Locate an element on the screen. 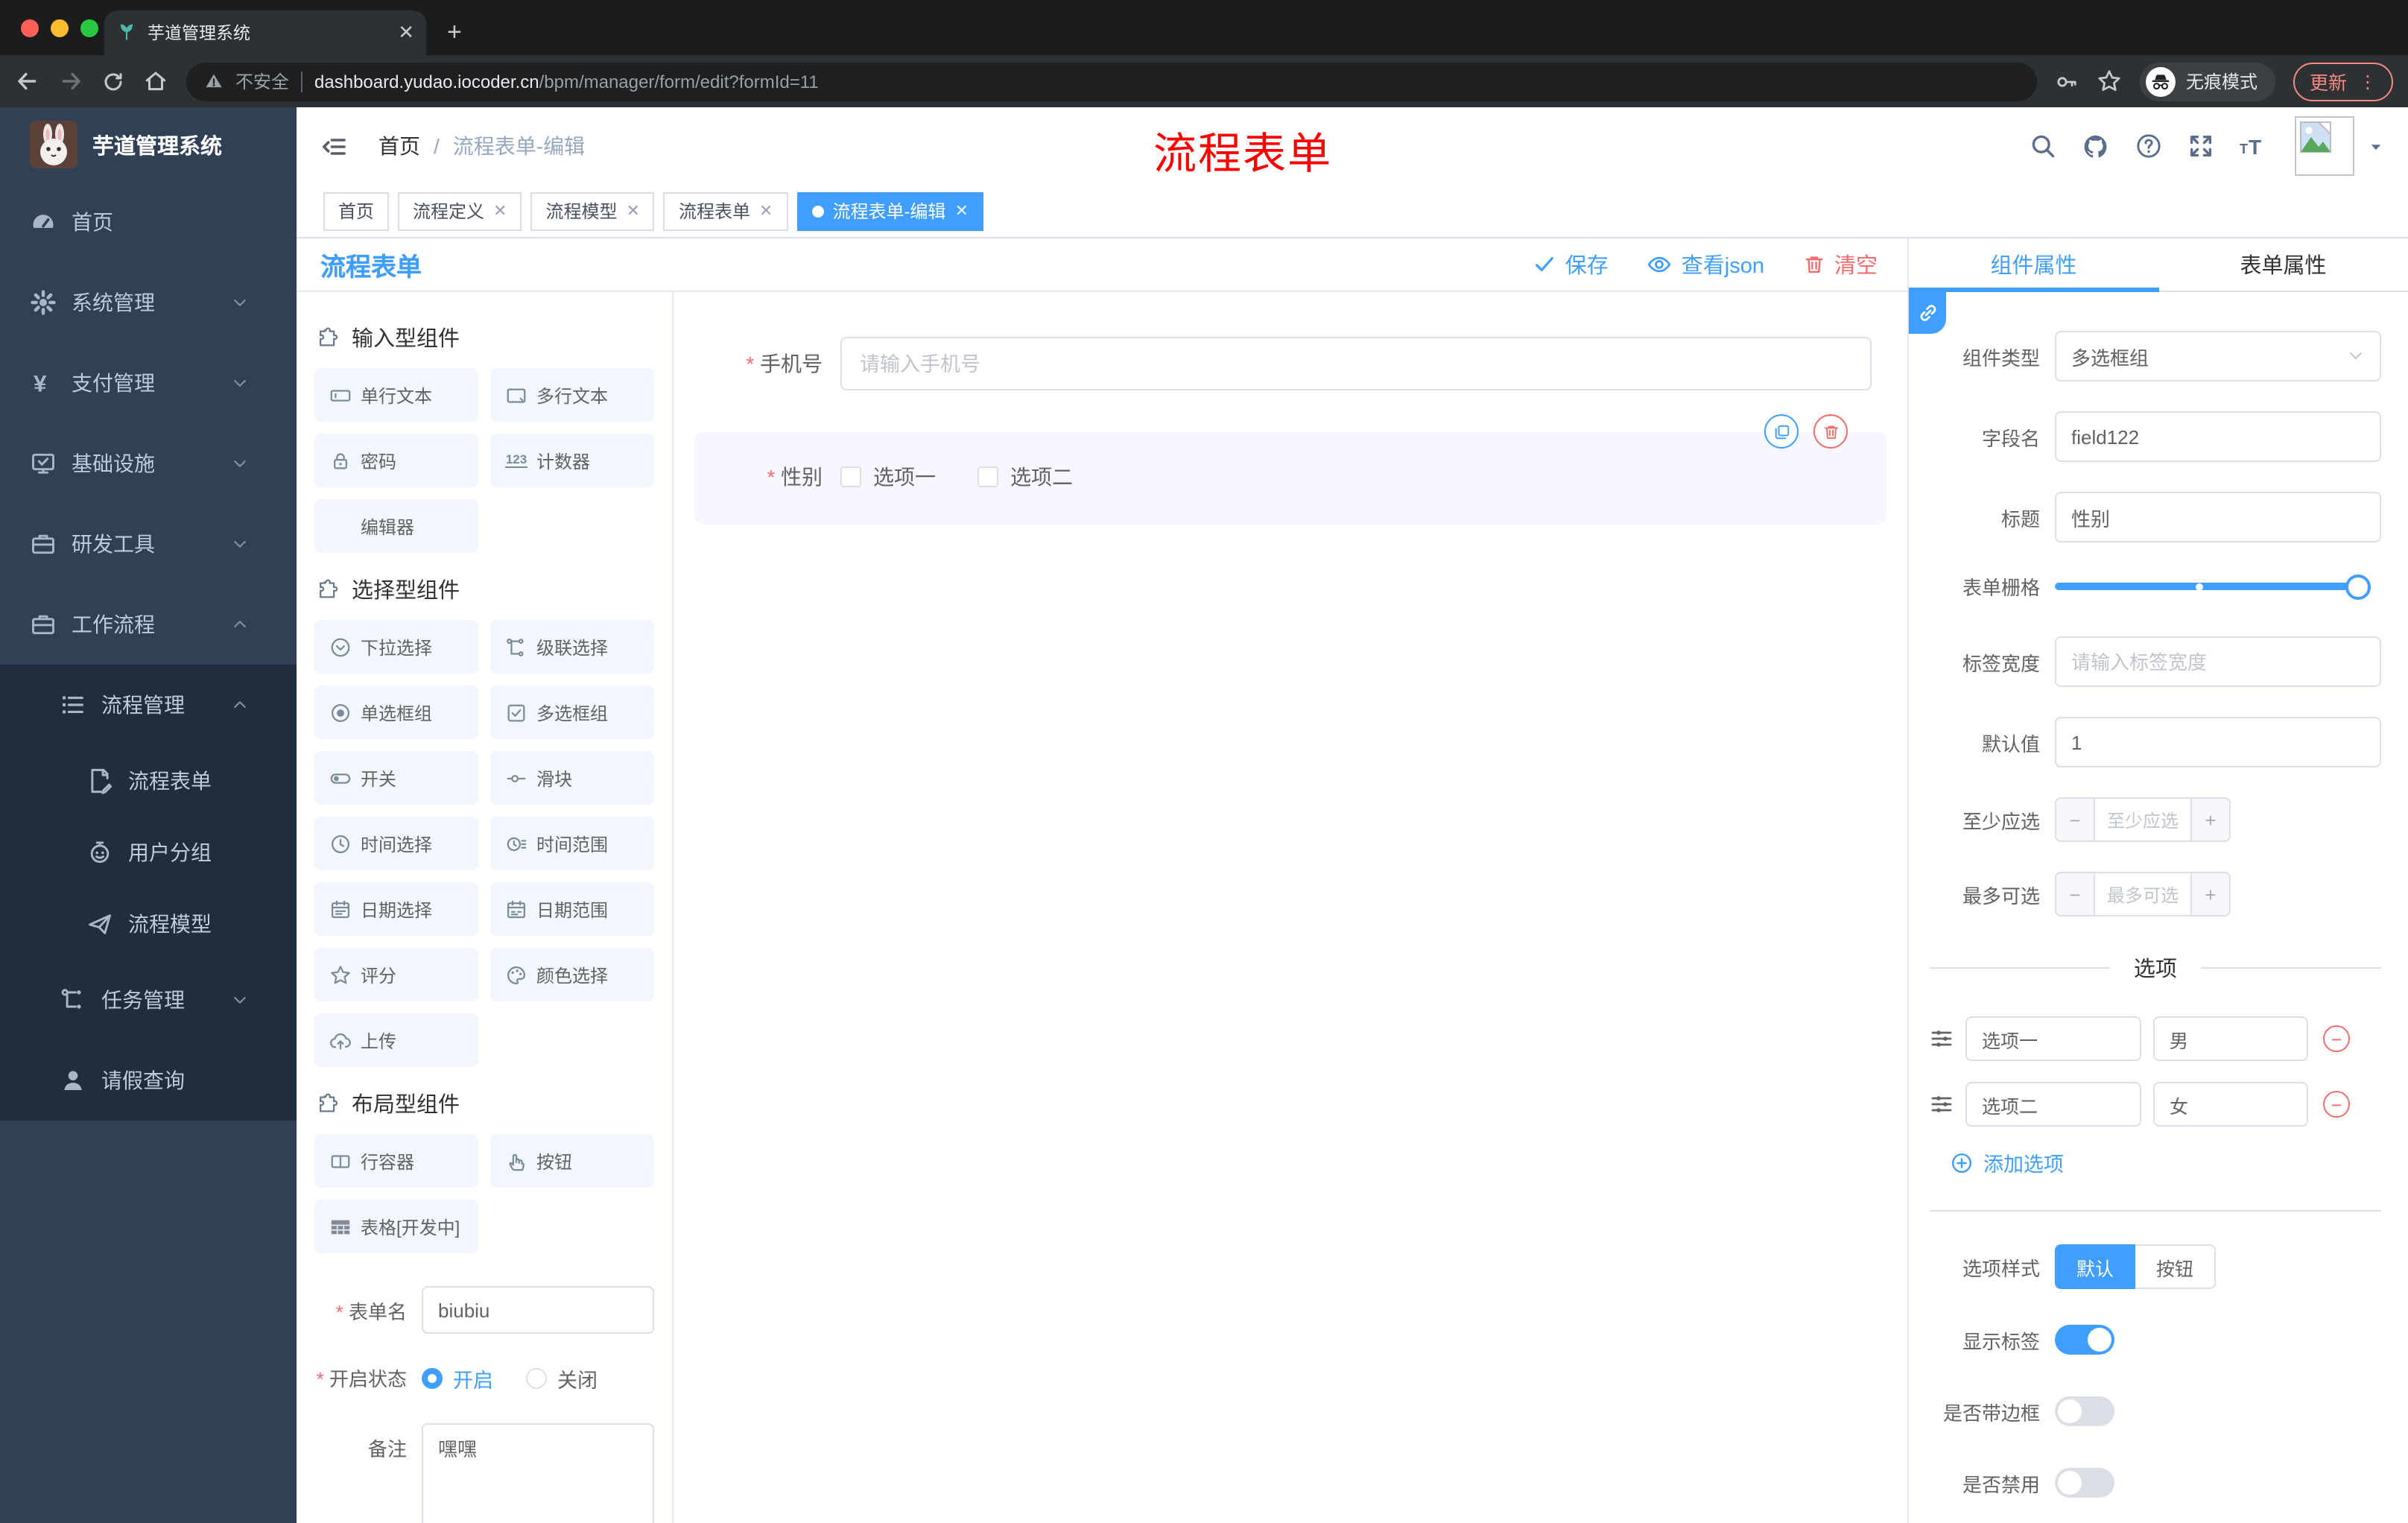 Image resolution: width=2408 pixels, height=1523 pixels. component-checkbox: 多选框组 is located at coordinates (572, 712).